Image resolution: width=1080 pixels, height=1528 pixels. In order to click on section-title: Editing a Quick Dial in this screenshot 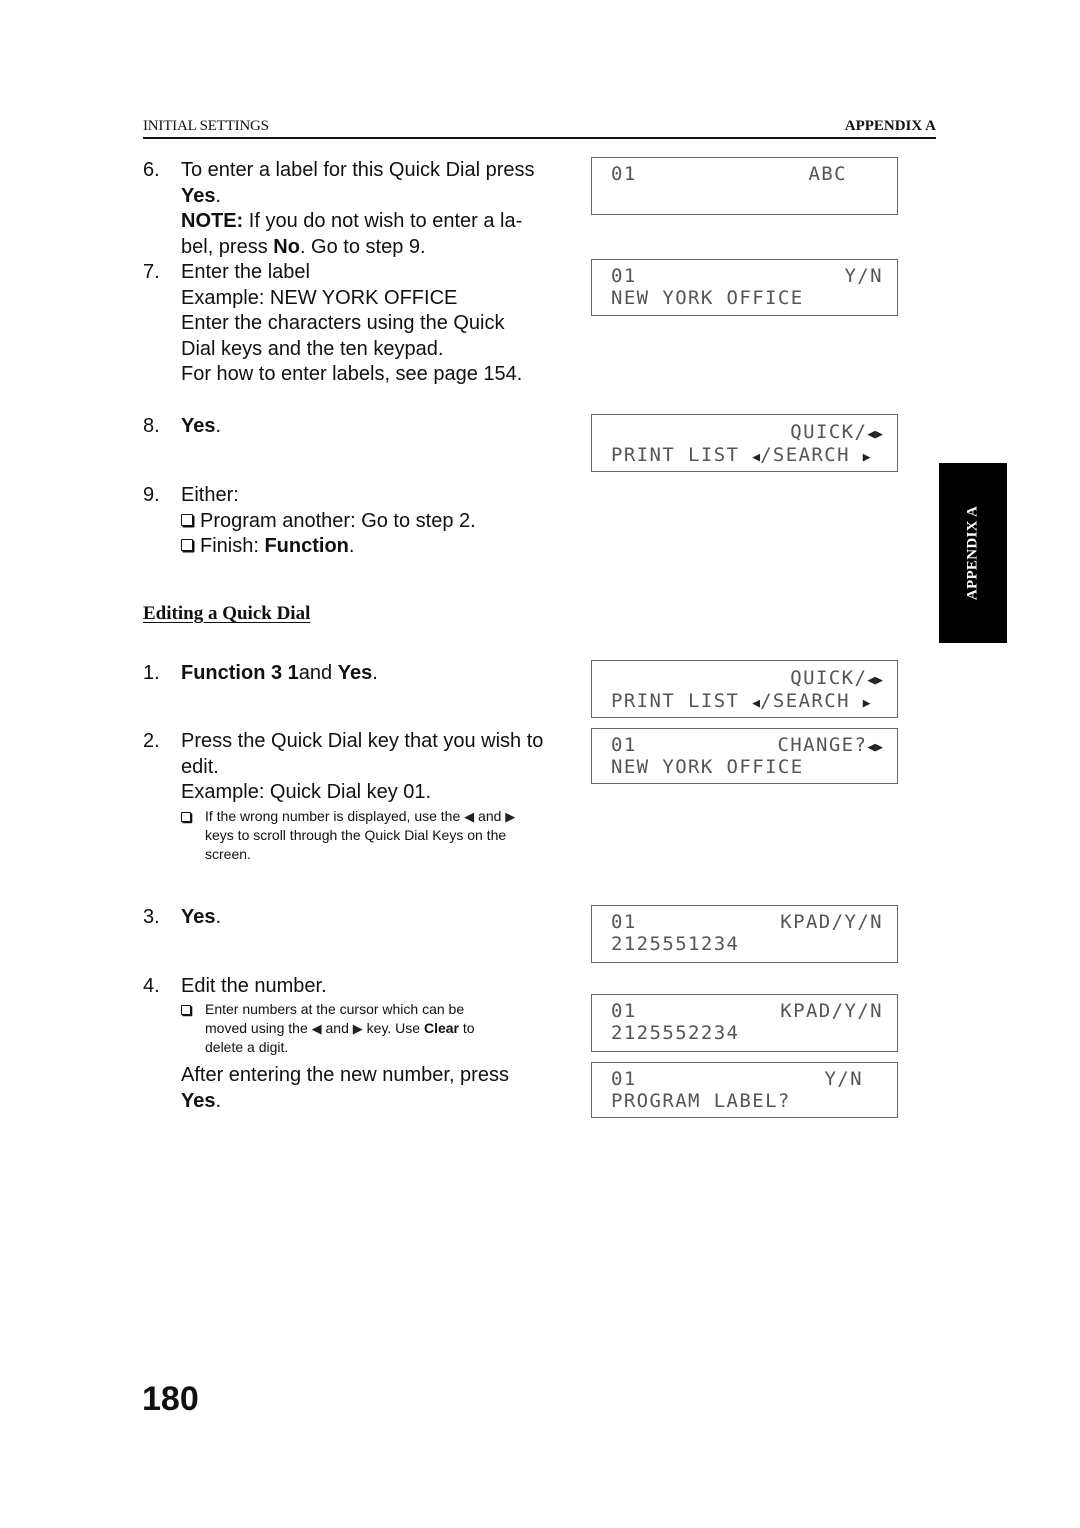, I will do `click(227, 613)`.